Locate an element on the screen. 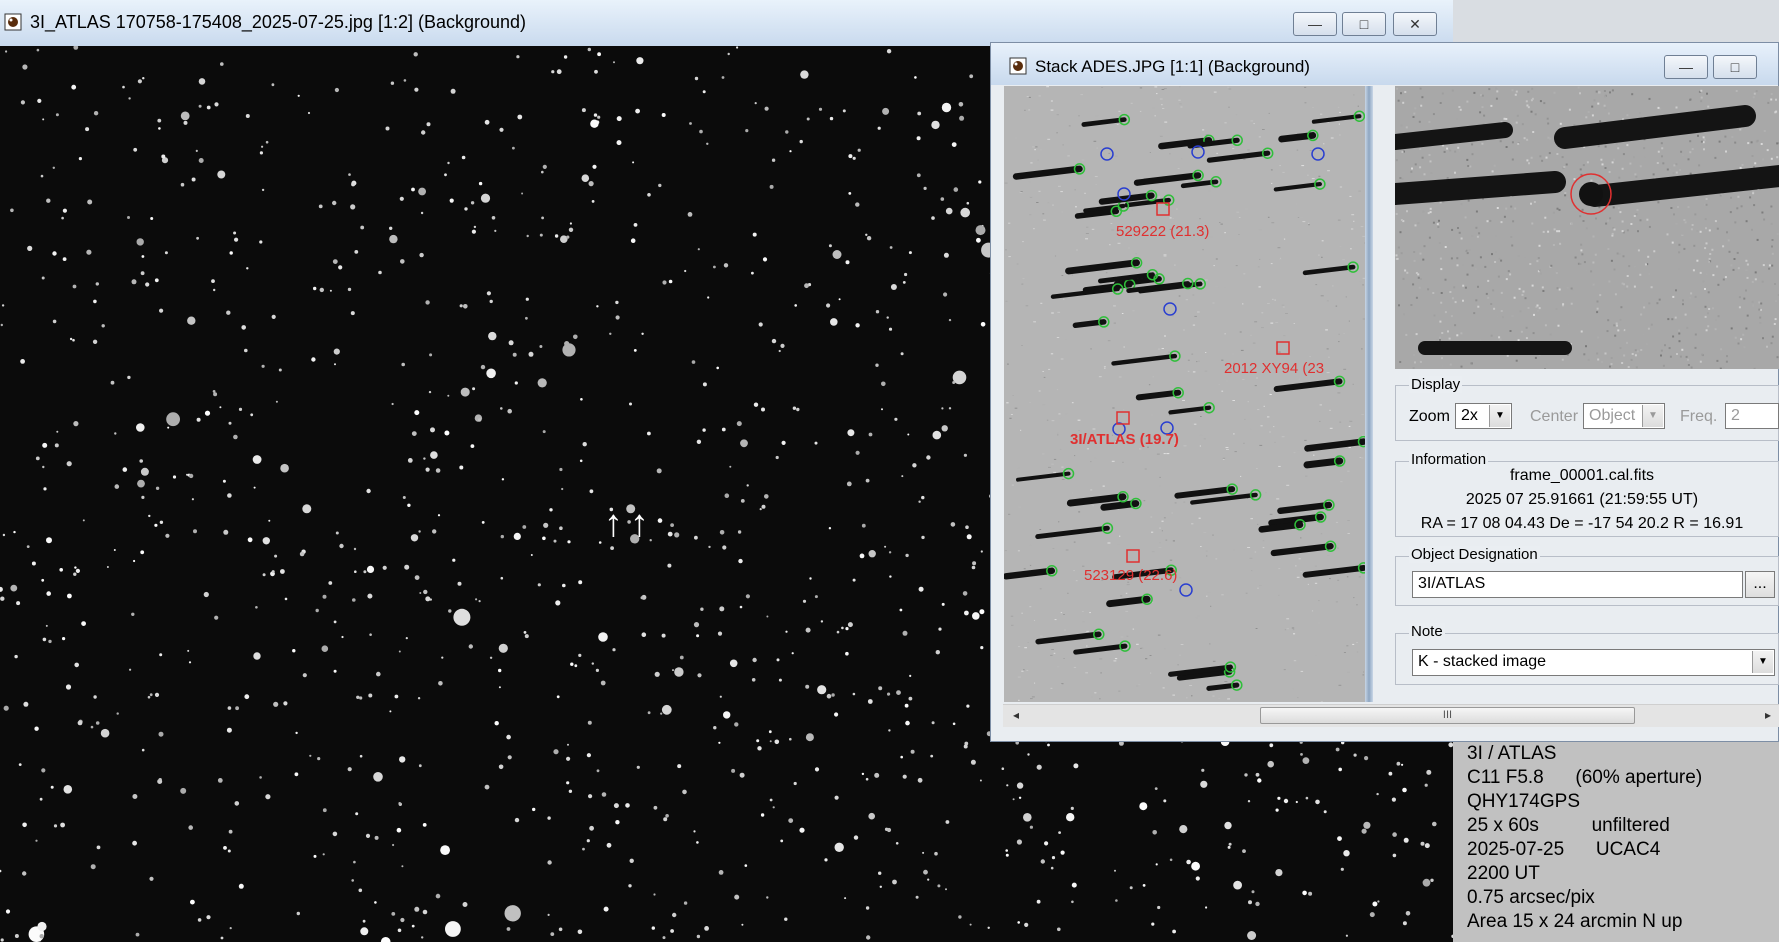  center-select: Object ▼ is located at coordinates (1624, 416).